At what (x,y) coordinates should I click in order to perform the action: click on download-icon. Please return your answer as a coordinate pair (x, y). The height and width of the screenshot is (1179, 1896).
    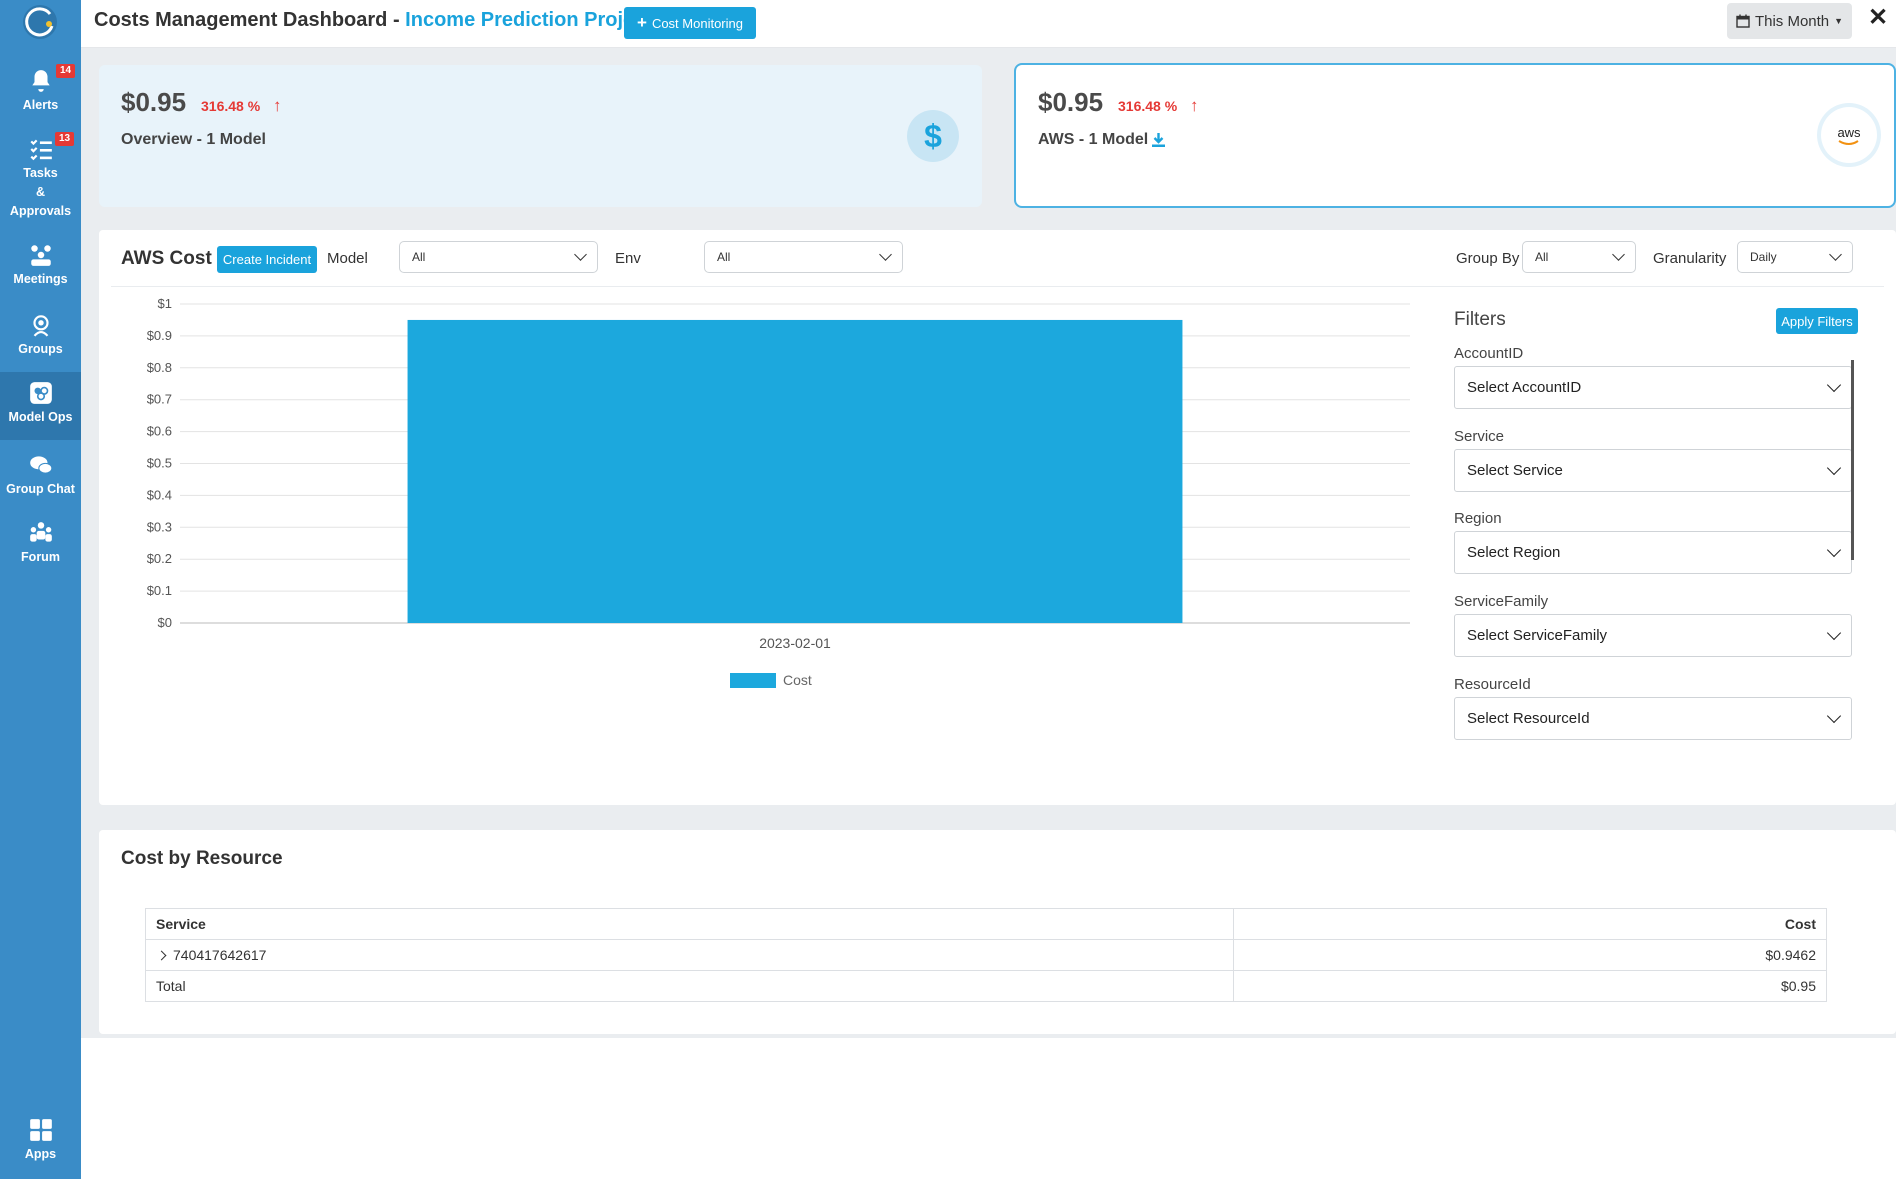
    Looking at the image, I should click on (1158, 140).